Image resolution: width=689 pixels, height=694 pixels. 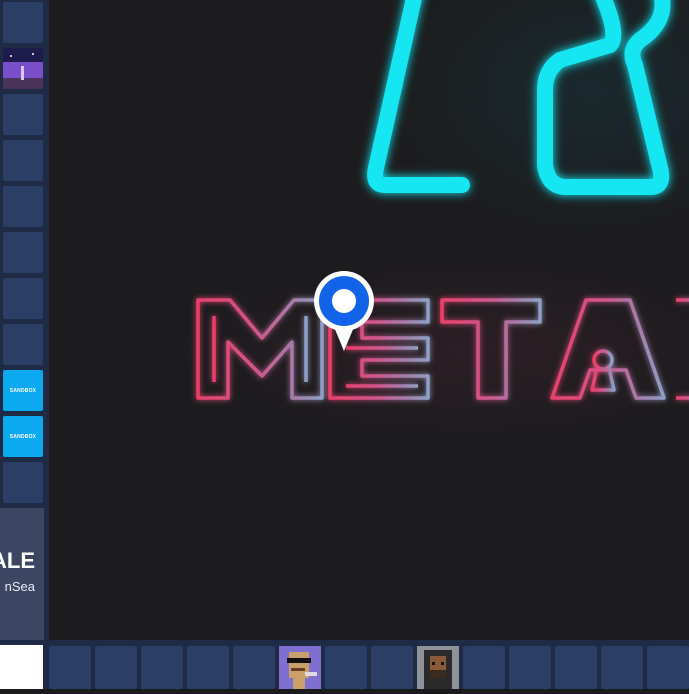 I want to click on location-pin-icon, so click(x=344, y=311).